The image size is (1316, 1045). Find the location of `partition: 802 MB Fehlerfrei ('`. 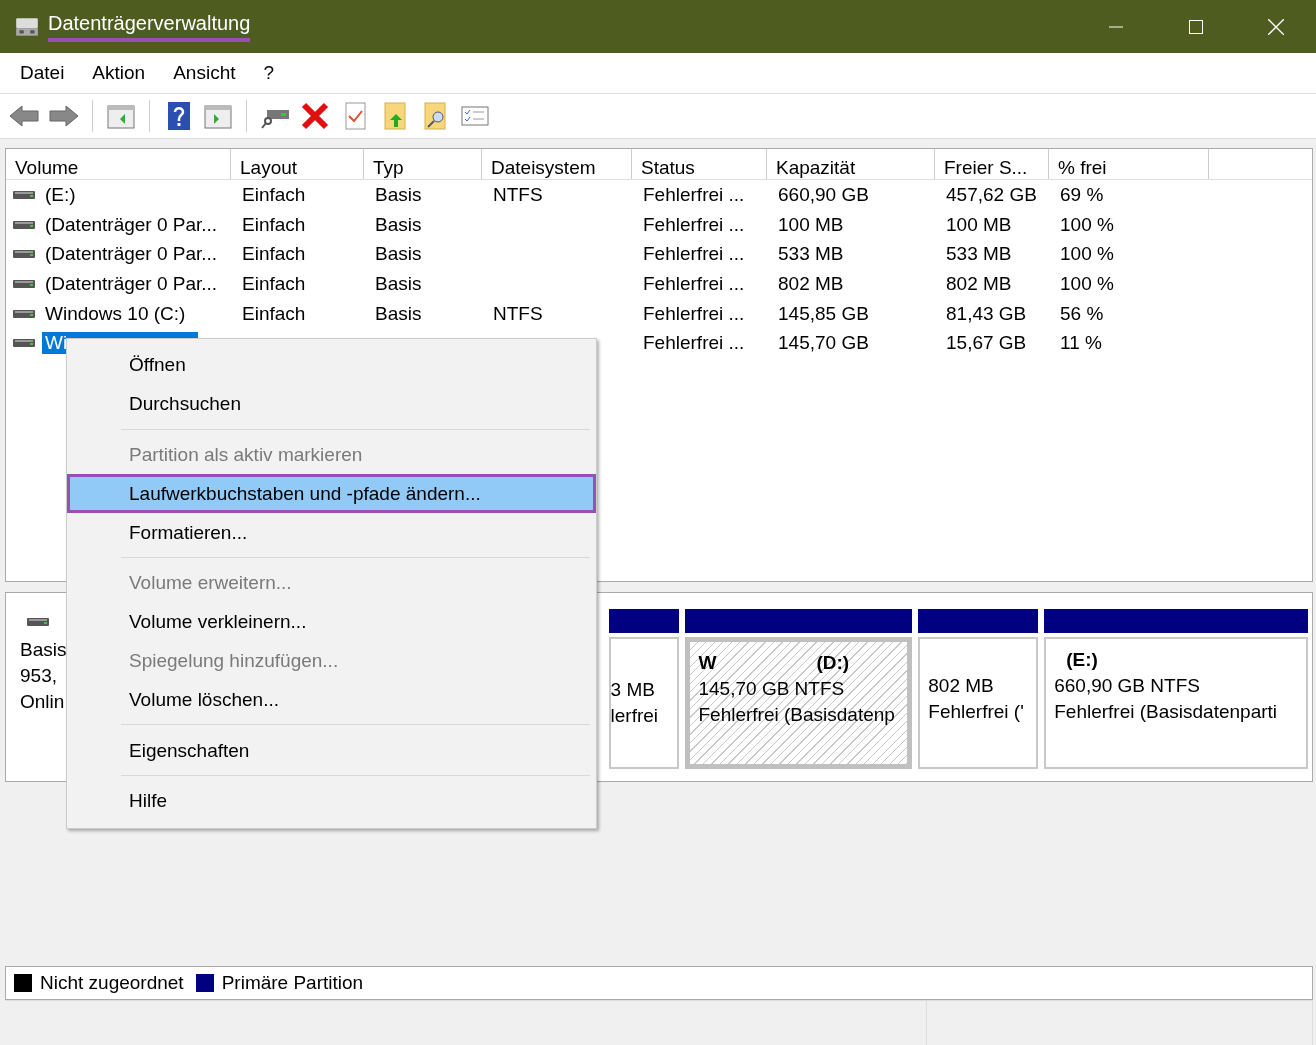

partition: 802 MB Fehlerfrei (' is located at coordinates (978, 703).